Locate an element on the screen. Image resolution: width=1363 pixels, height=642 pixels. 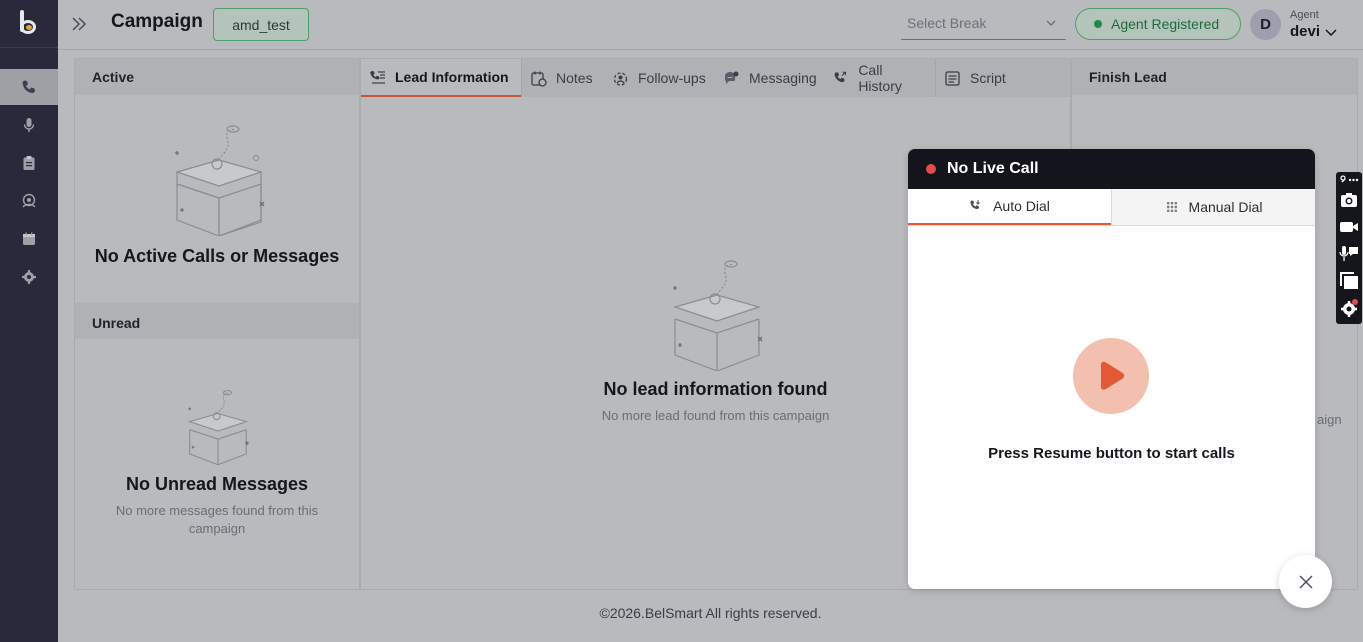
tab-label: Auto Dial is located at coordinates (1021, 206).